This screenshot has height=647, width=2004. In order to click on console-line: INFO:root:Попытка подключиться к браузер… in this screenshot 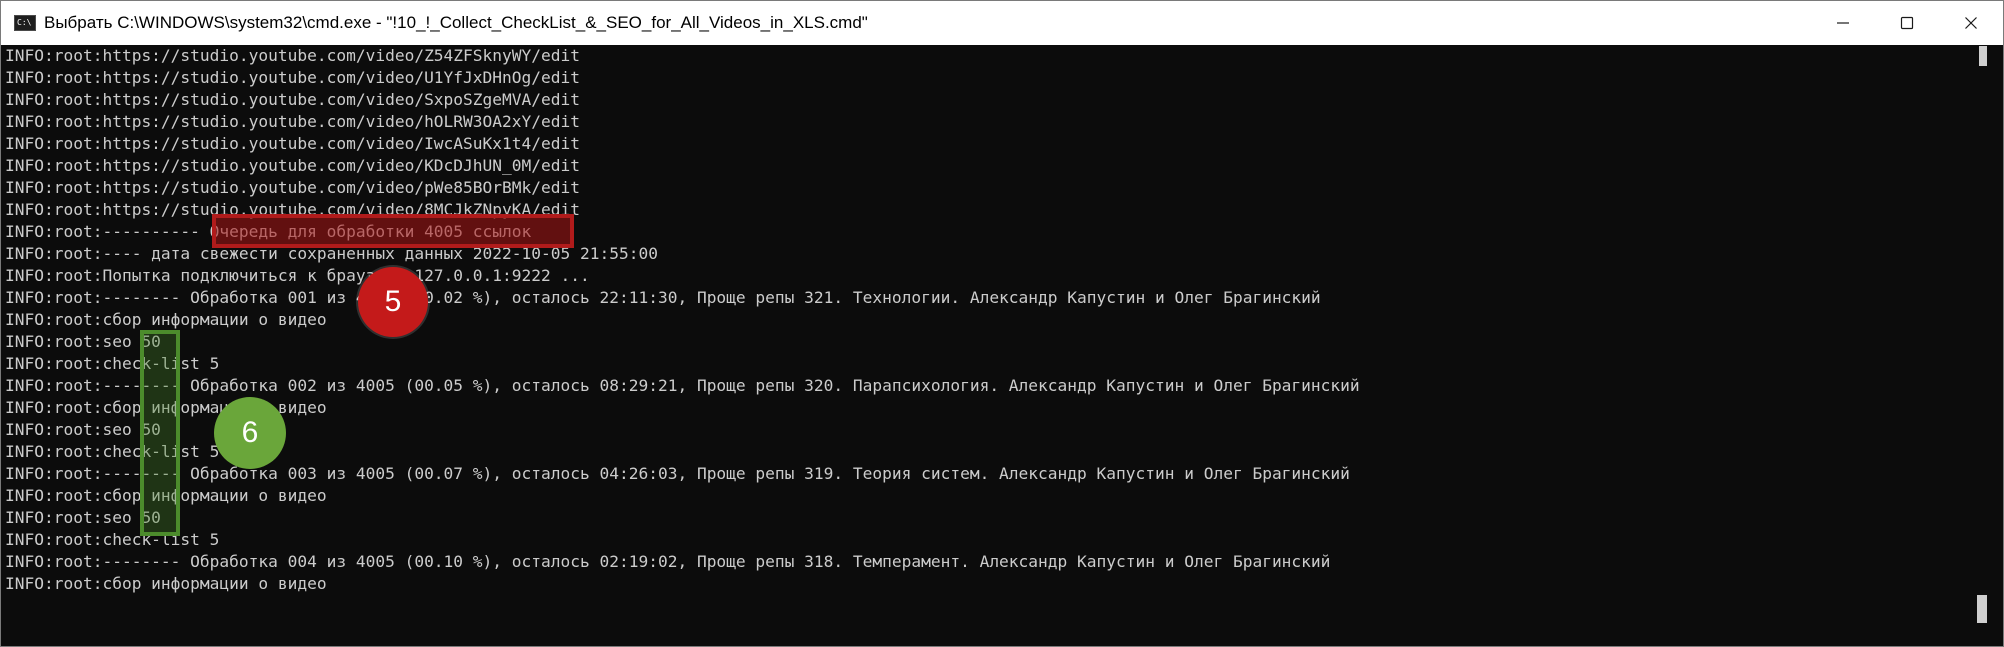, I will do `click(297, 275)`.